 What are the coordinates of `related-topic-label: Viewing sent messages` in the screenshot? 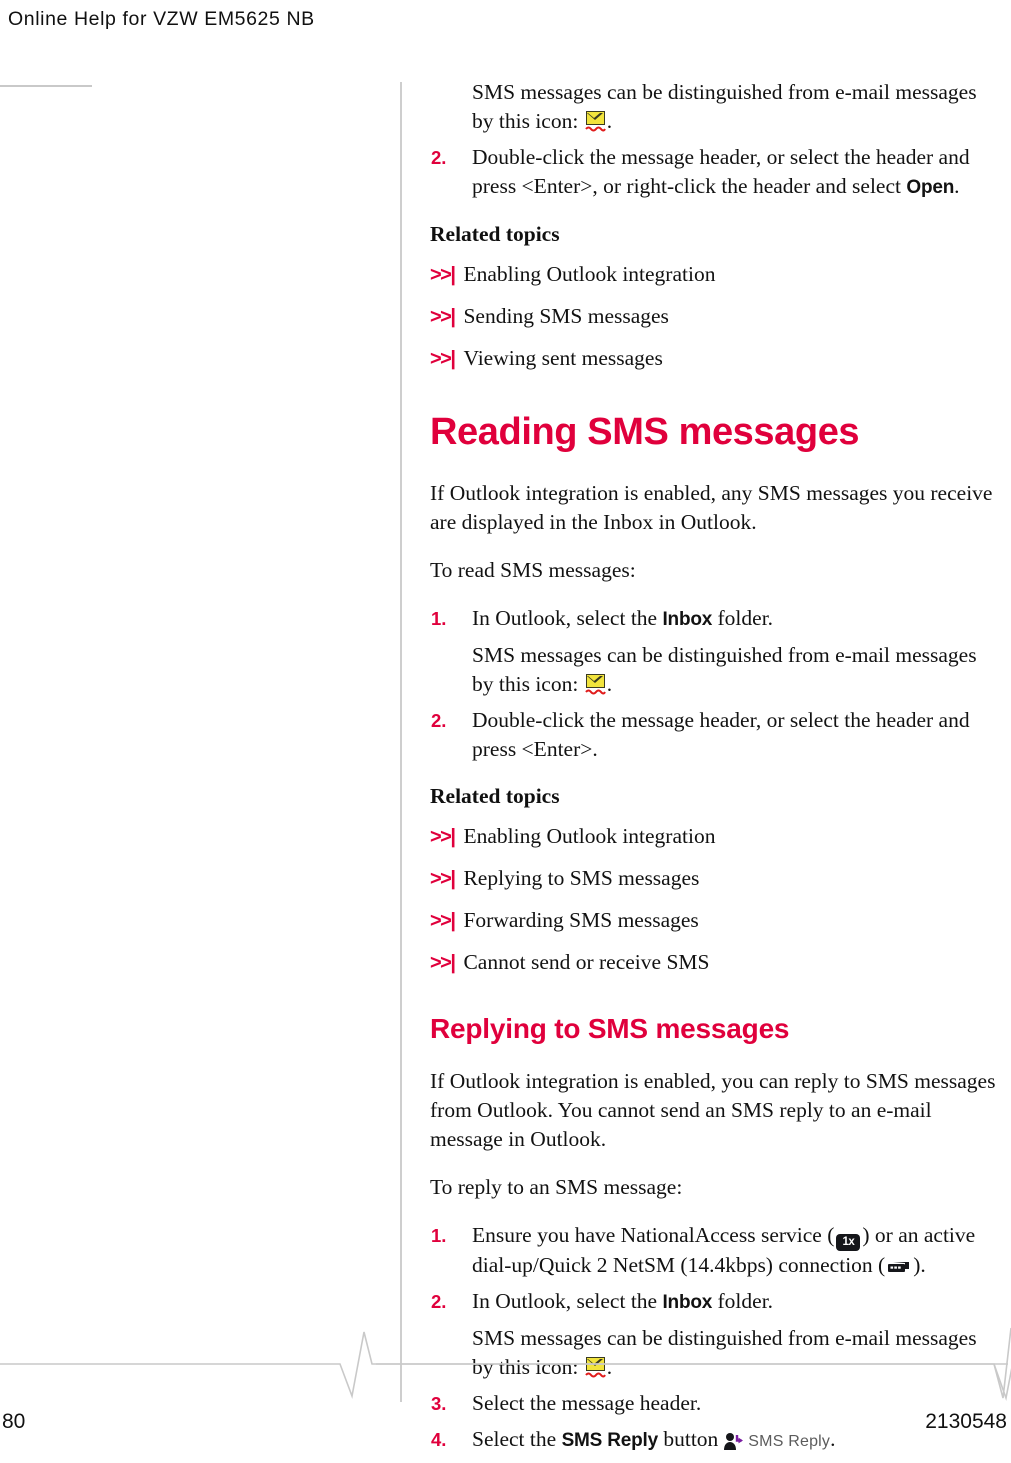 It's located at (563, 358).